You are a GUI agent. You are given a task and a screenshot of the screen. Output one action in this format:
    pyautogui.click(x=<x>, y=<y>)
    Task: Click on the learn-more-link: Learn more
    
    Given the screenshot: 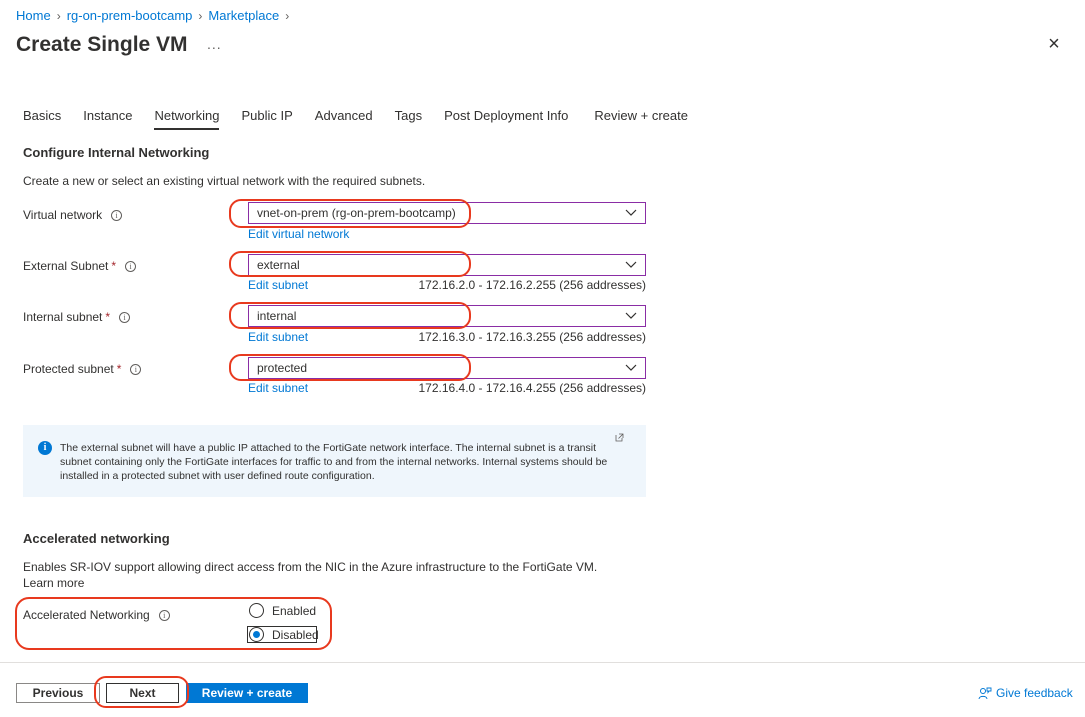 What is the action you would take?
    pyautogui.click(x=53, y=583)
    